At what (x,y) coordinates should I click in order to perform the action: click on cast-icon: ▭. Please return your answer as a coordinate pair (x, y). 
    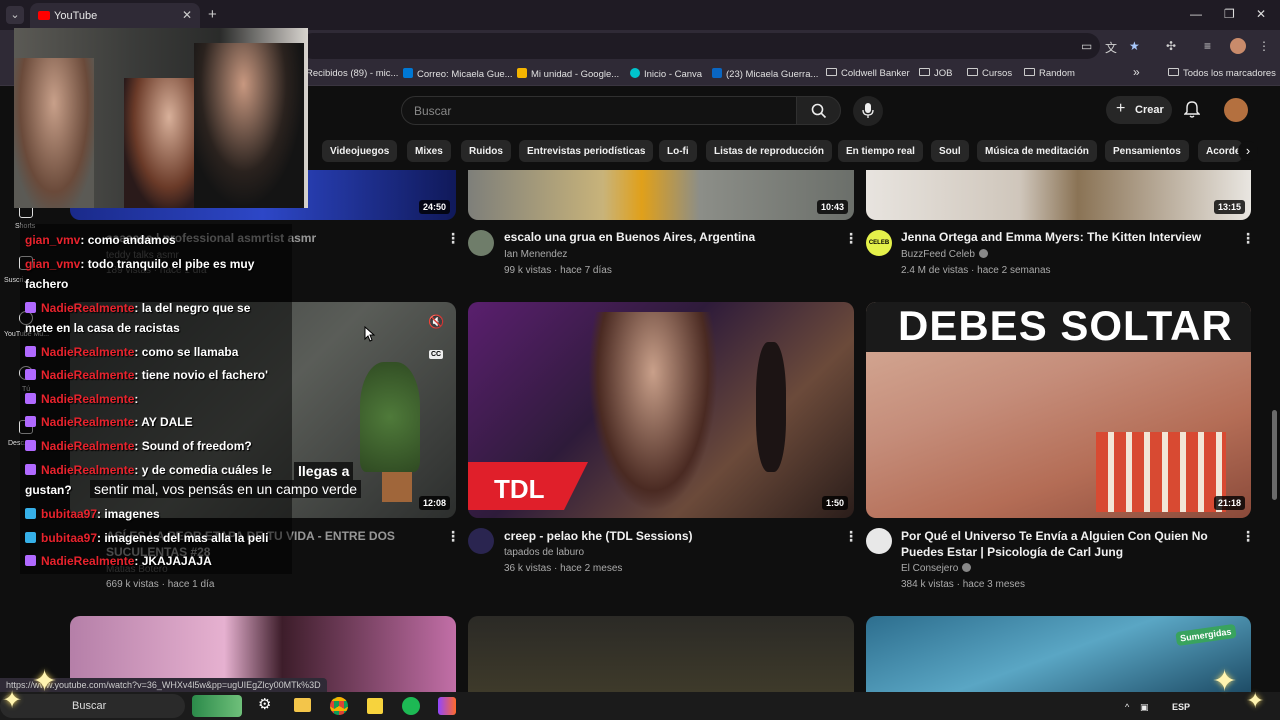
    Looking at the image, I should click on (1086, 46).